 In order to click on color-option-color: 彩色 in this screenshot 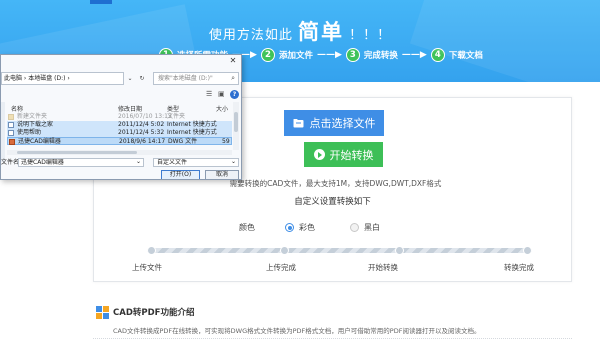, I will do `click(300, 227)`.